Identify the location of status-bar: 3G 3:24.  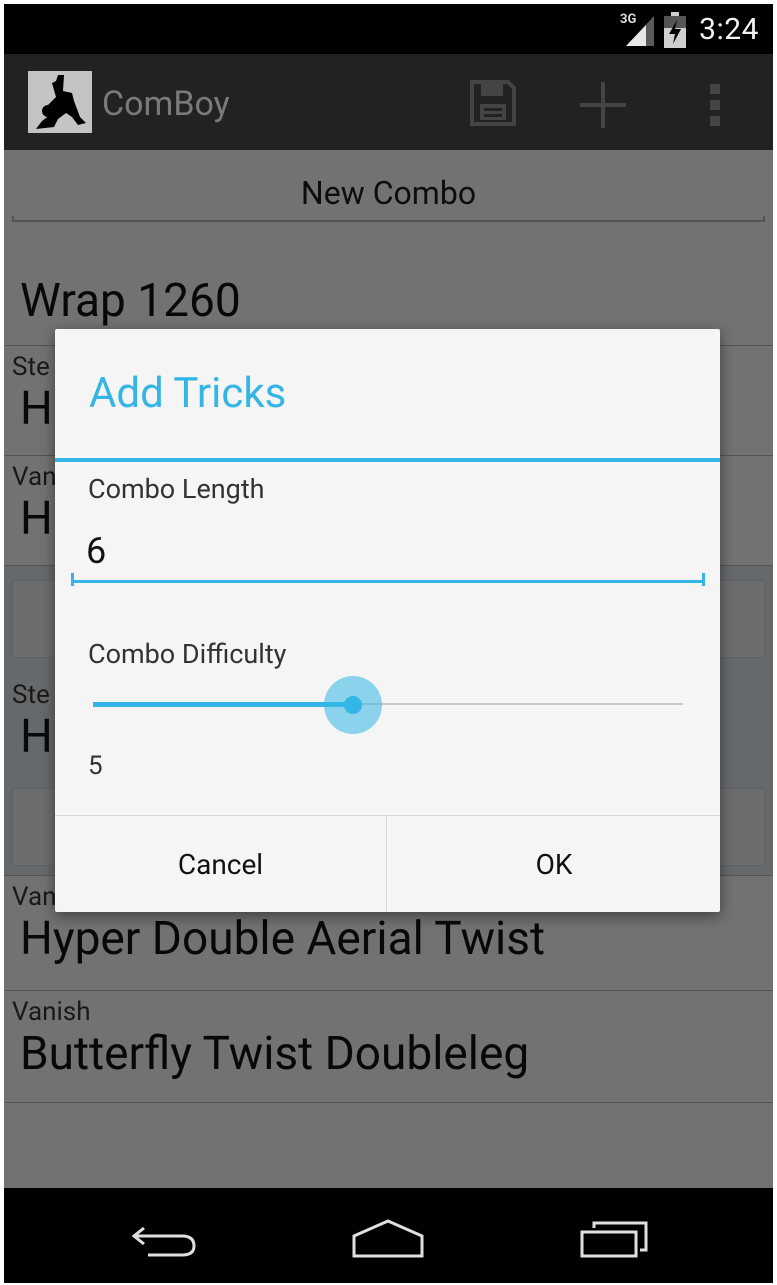
(388, 29).